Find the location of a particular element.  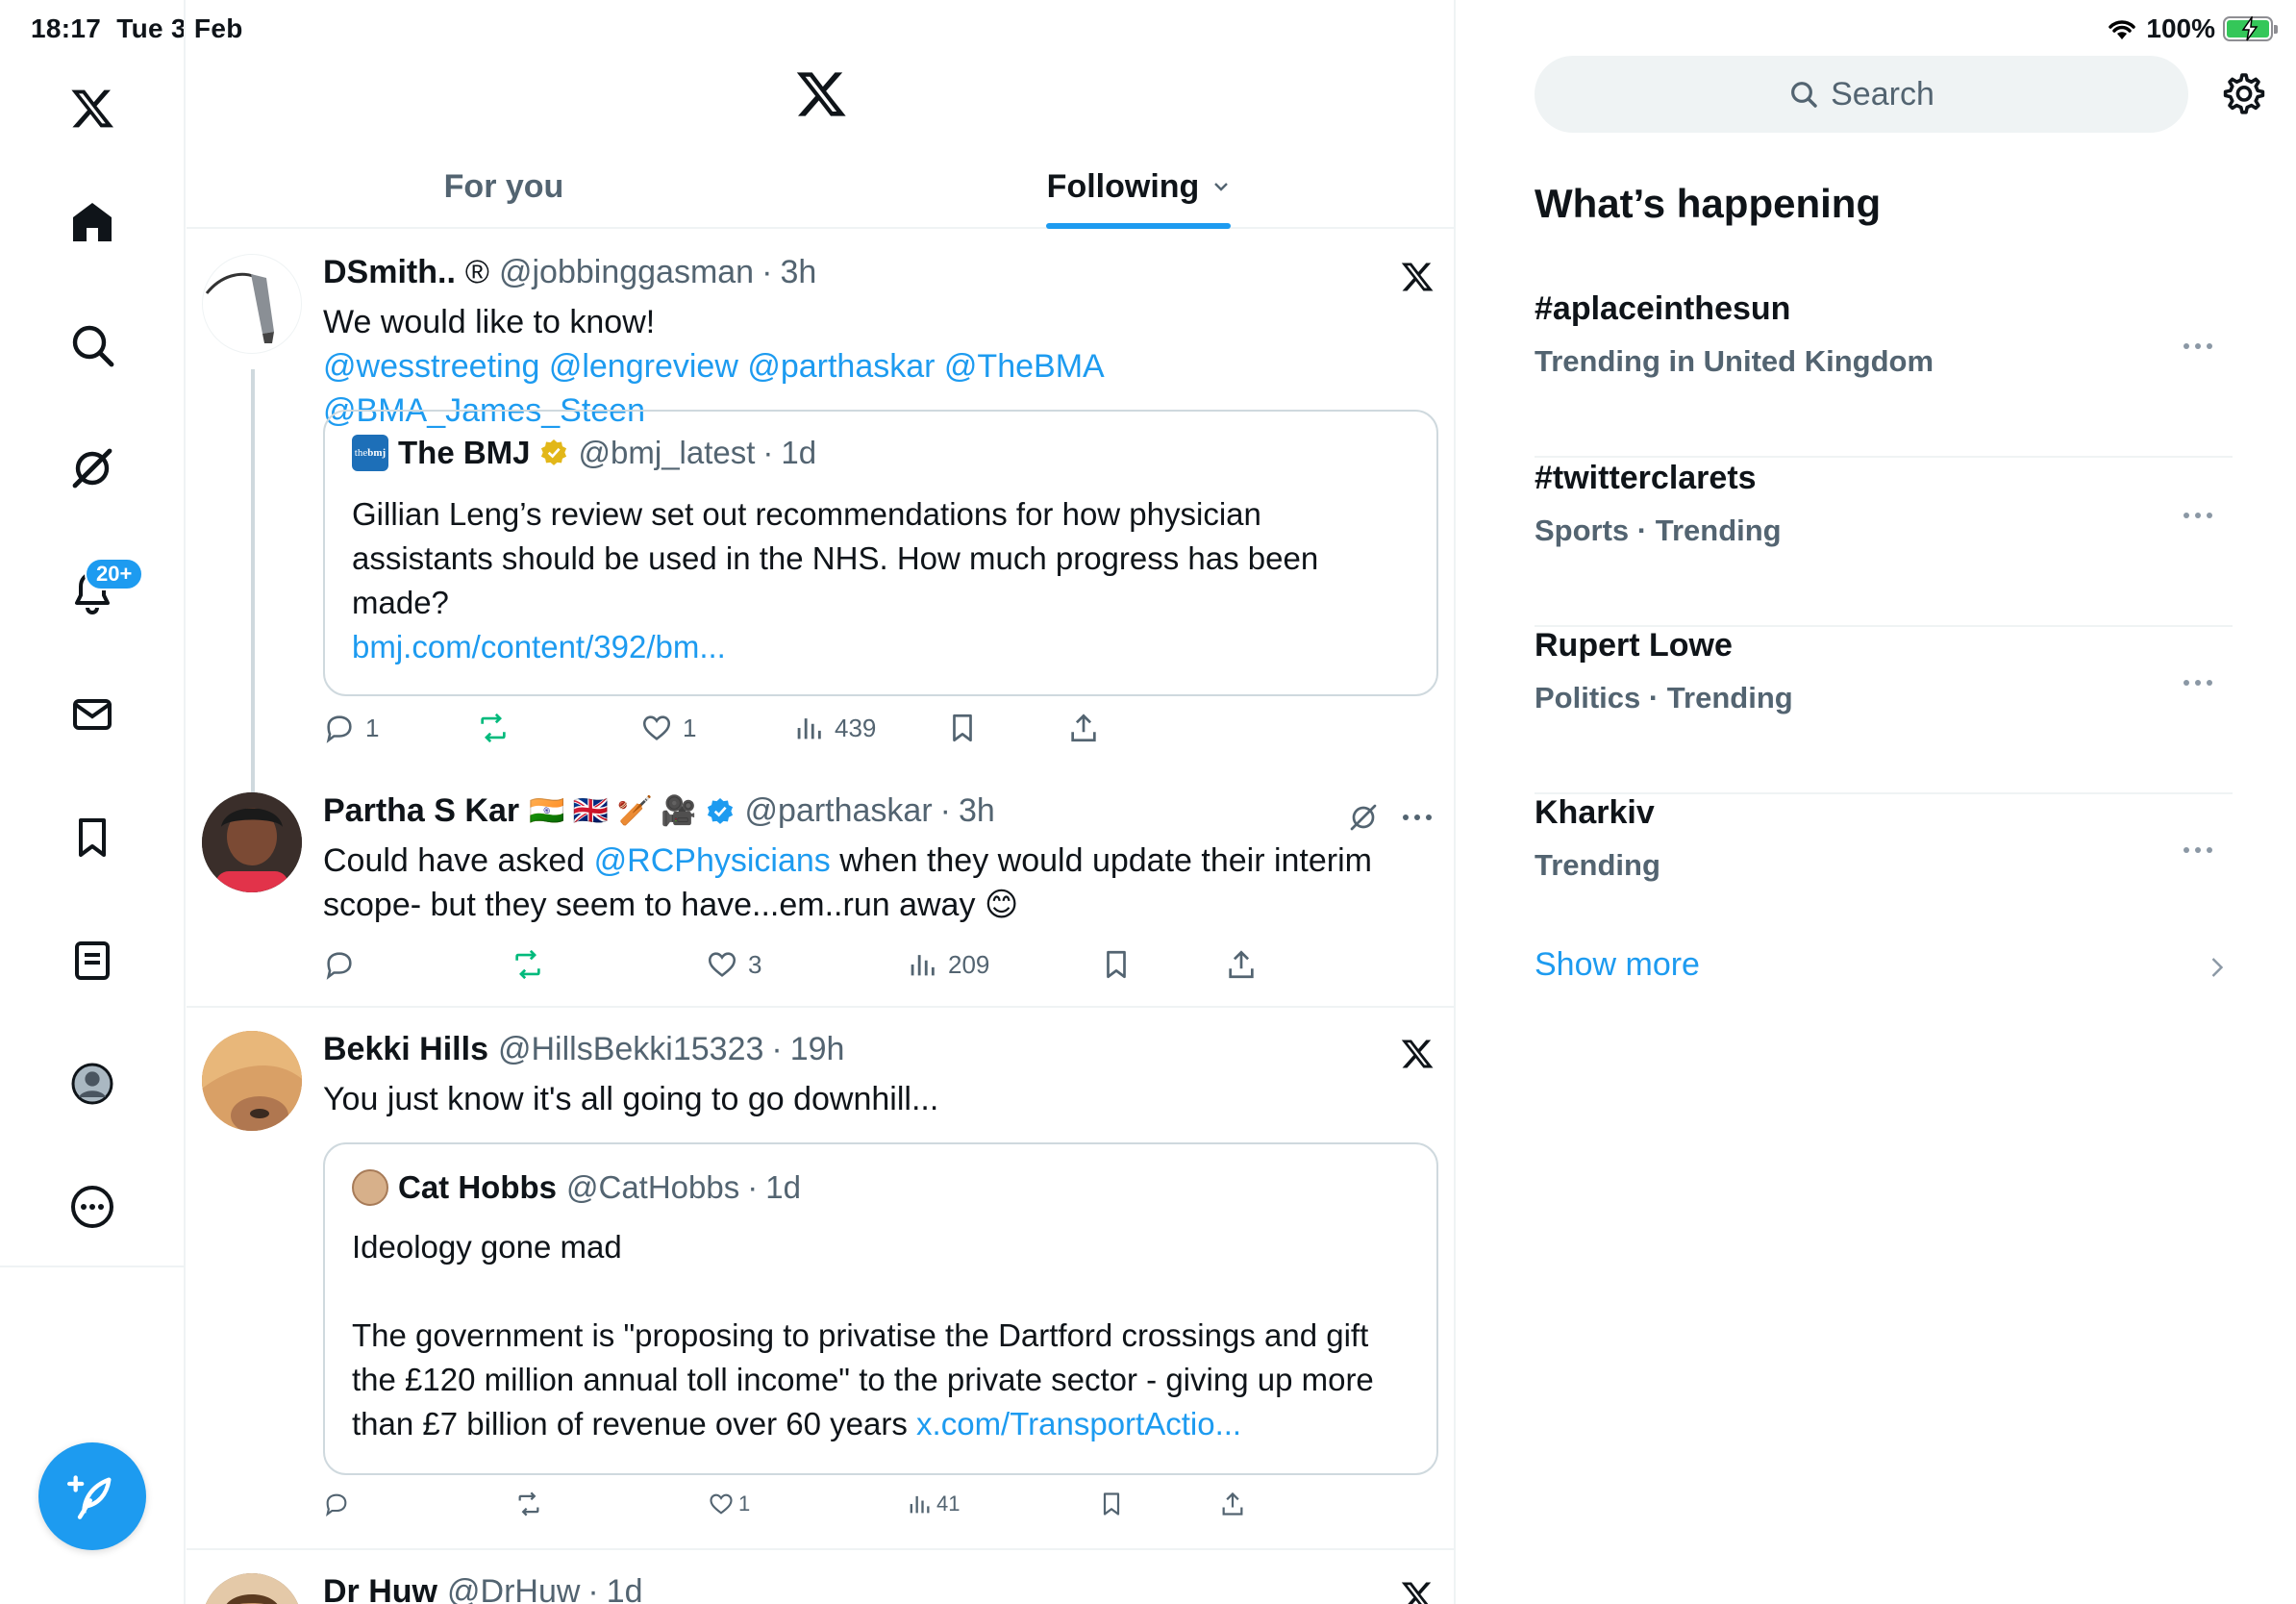

profile-icon is located at coordinates (92, 1084).